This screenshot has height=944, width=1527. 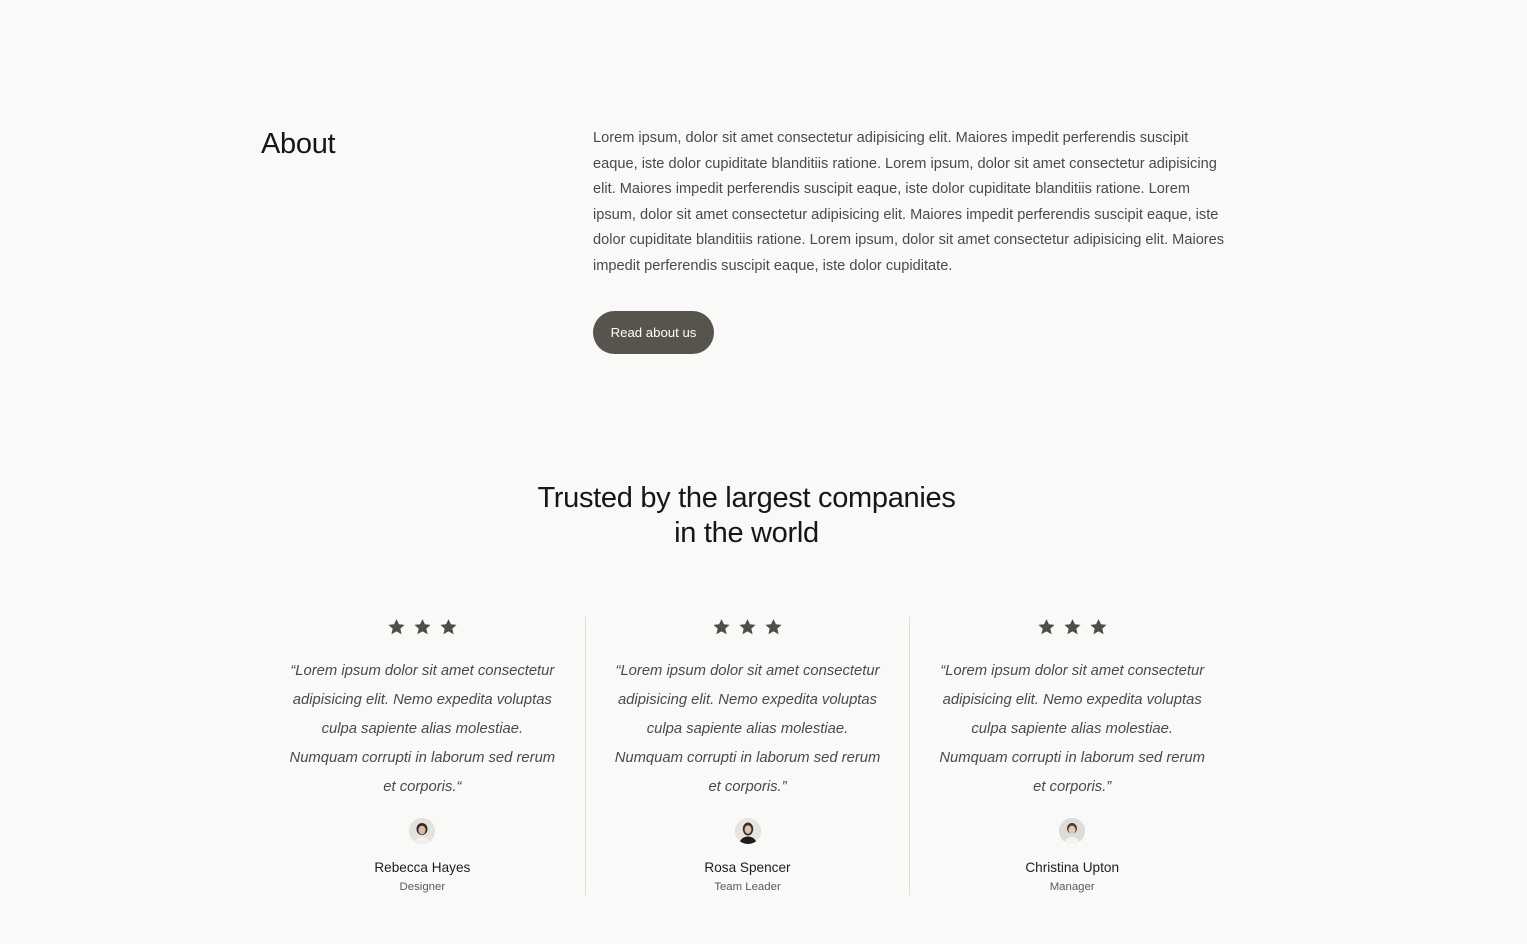 I want to click on testimonial-role: Designer, so click(x=422, y=887).